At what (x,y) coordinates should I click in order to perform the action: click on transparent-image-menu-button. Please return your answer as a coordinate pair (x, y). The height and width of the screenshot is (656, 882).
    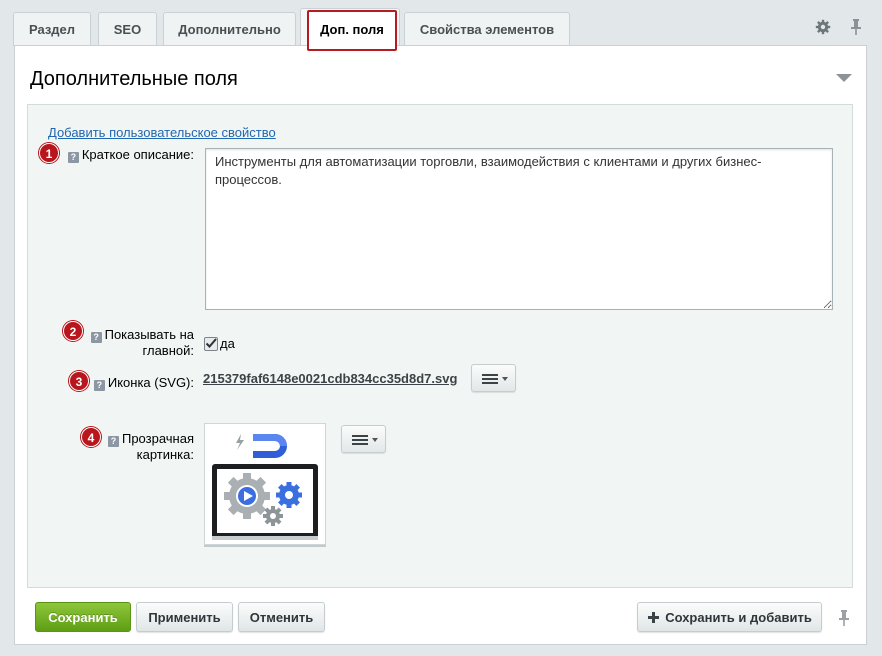
    Looking at the image, I should click on (363, 439).